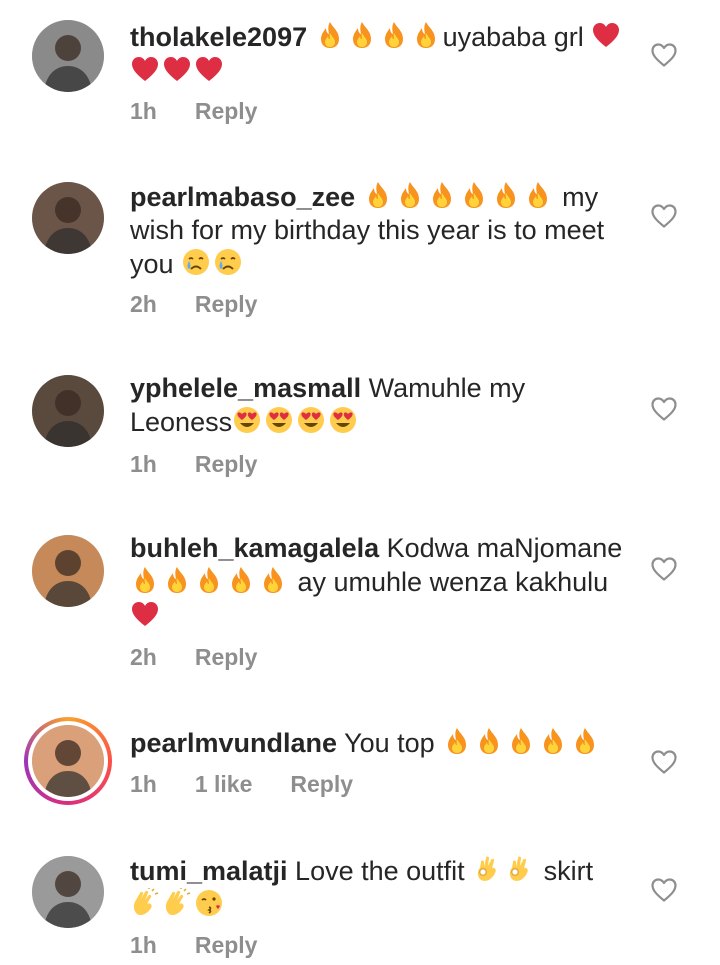  Describe the element at coordinates (254, 548) in the screenshot. I see `comment-username: buhleh_kamagalela` at that location.